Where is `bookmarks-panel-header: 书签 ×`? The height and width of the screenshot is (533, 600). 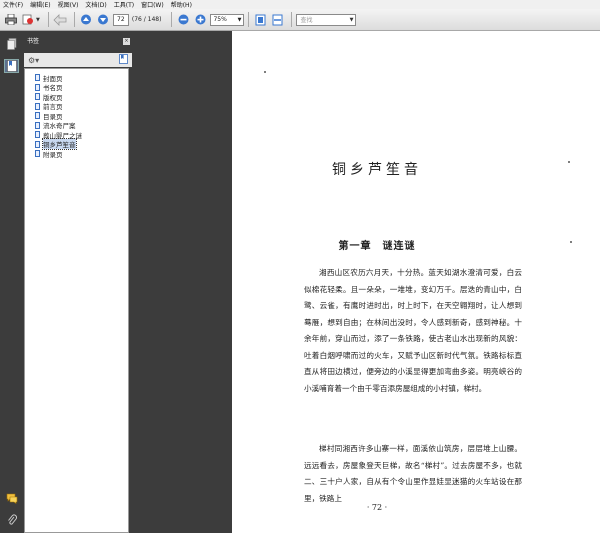
bookmarks-panel-header: 书签 × is located at coordinates (78, 42).